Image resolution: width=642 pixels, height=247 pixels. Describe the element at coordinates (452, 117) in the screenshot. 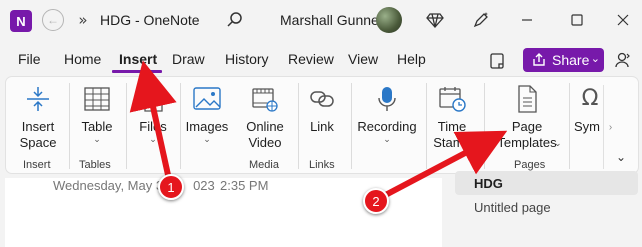

I see `time-stamp-button: Time Stamp` at that location.